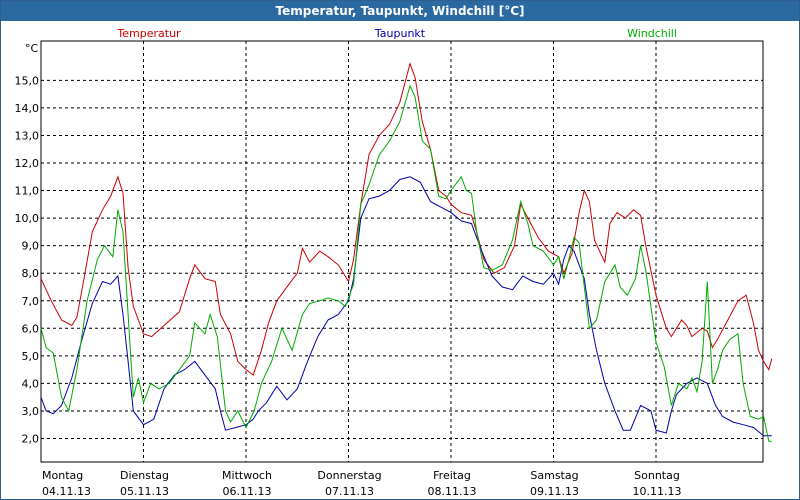 The width and height of the screenshot is (800, 500). I want to click on y-tick-label: 13,0, so click(27, 135).